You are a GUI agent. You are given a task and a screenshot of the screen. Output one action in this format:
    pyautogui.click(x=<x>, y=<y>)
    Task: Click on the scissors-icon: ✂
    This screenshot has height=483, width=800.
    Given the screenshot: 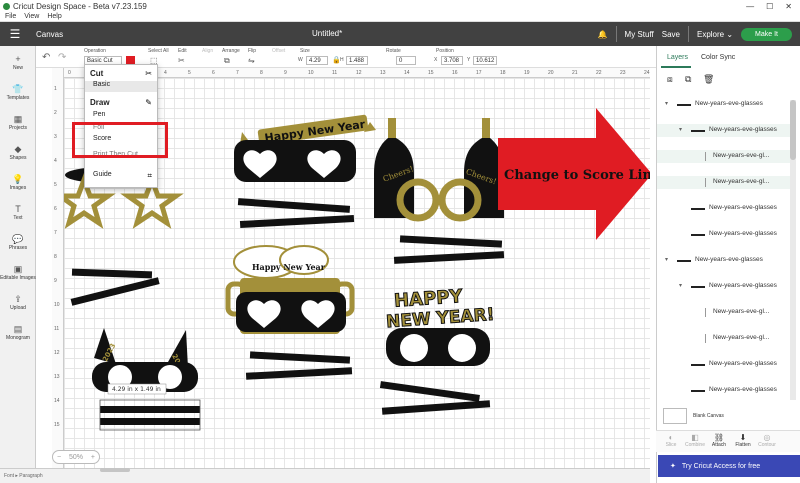 What is the action you would take?
    pyautogui.click(x=181, y=60)
    